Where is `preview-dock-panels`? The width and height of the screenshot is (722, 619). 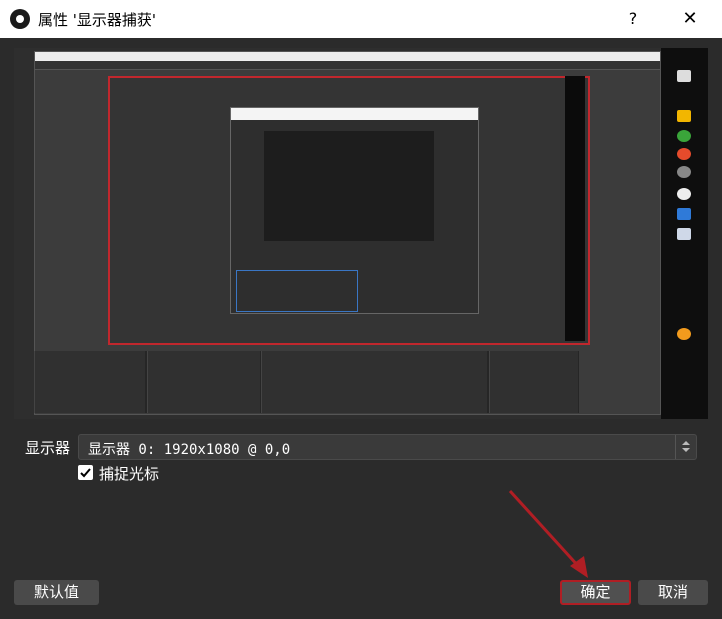 preview-dock-panels is located at coordinates (306, 382).